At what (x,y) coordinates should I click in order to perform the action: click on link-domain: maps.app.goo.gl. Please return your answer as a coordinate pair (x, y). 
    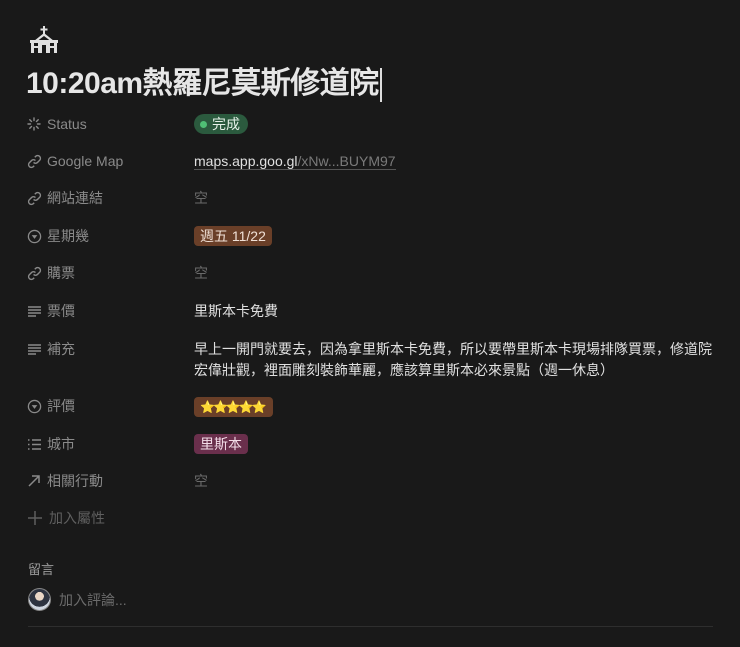
    Looking at the image, I should click on (246, 161).